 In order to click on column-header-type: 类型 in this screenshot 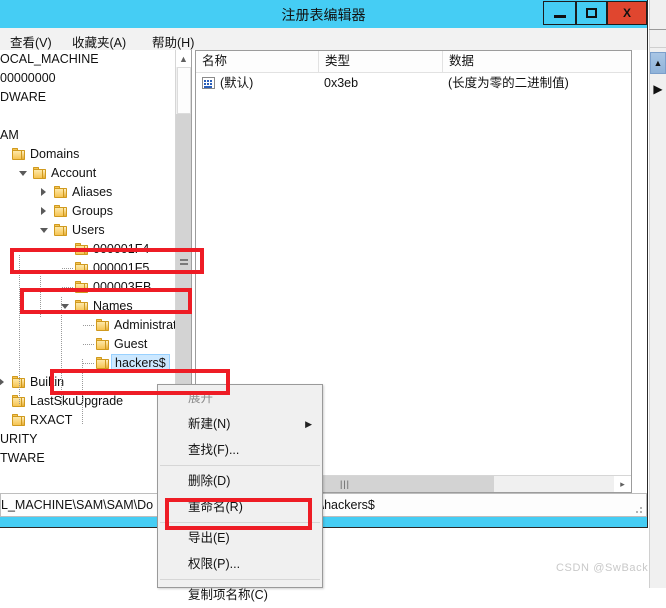, I will do `click(381, 61)`.